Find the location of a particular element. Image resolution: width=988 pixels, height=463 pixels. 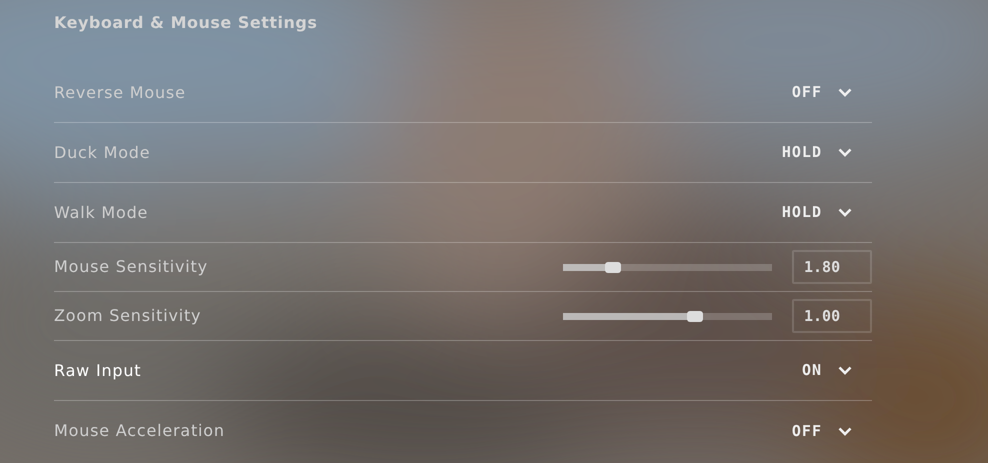

value-field: 1.80 is located at coordinates (832, 267).